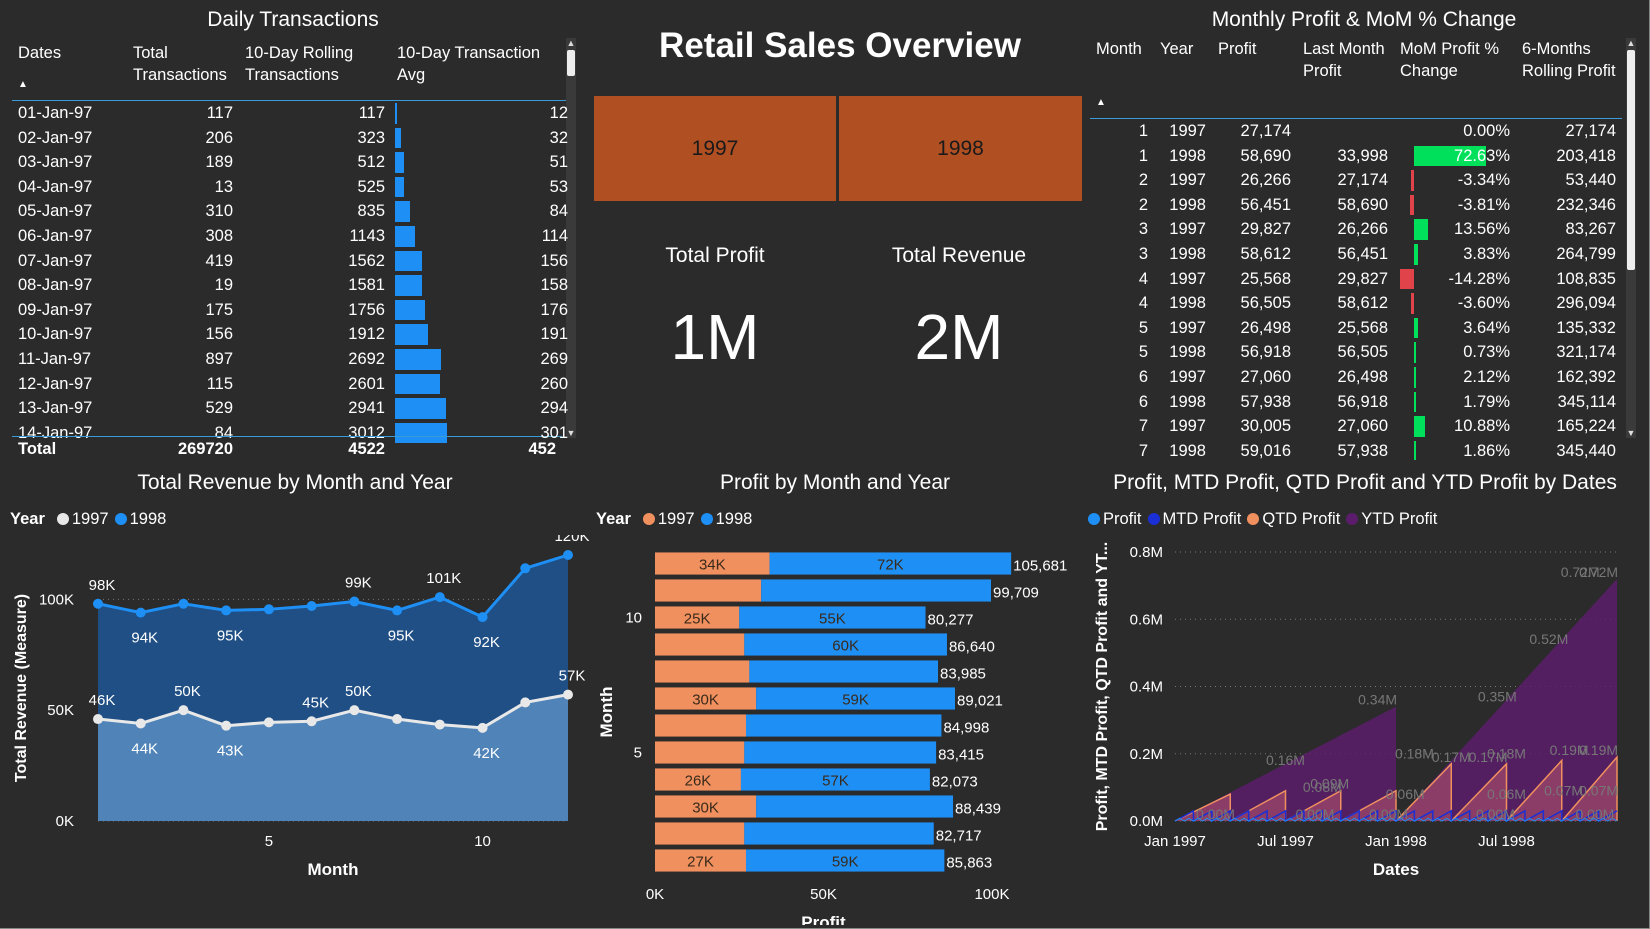 This screenshot has height=929, width=1650. Describe the element at coordinates (1399, 519) in the screenshot. I see `legend-label-ytd: YTD Profit` at that location.